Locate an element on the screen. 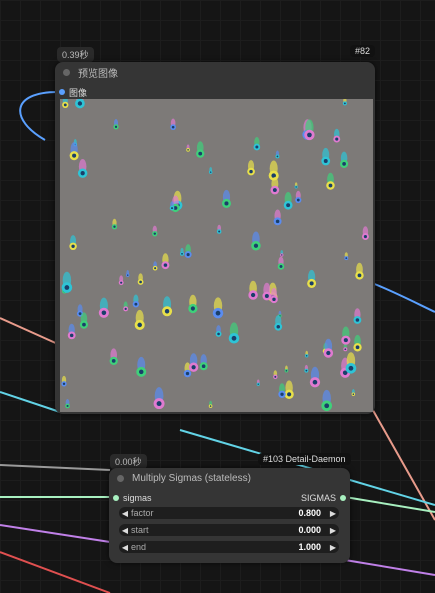  preview-node-title: 预览图像 is located at coordinates (98, 74).